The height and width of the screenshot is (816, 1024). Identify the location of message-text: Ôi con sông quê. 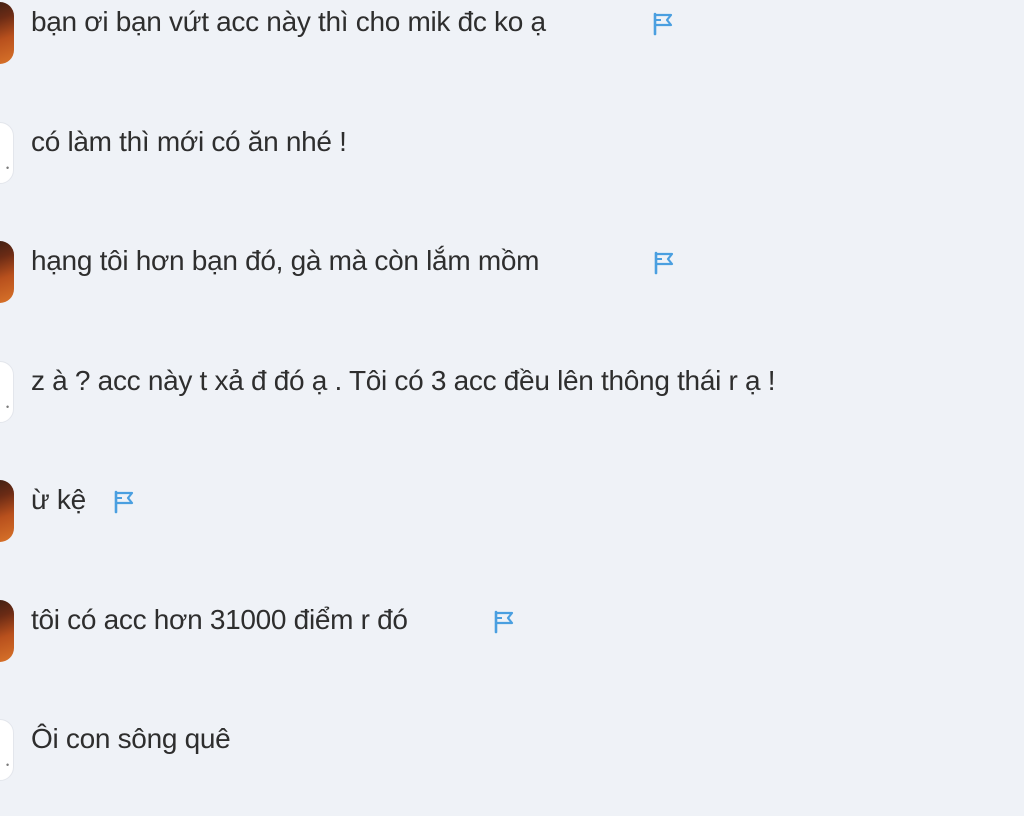
(131, 738).